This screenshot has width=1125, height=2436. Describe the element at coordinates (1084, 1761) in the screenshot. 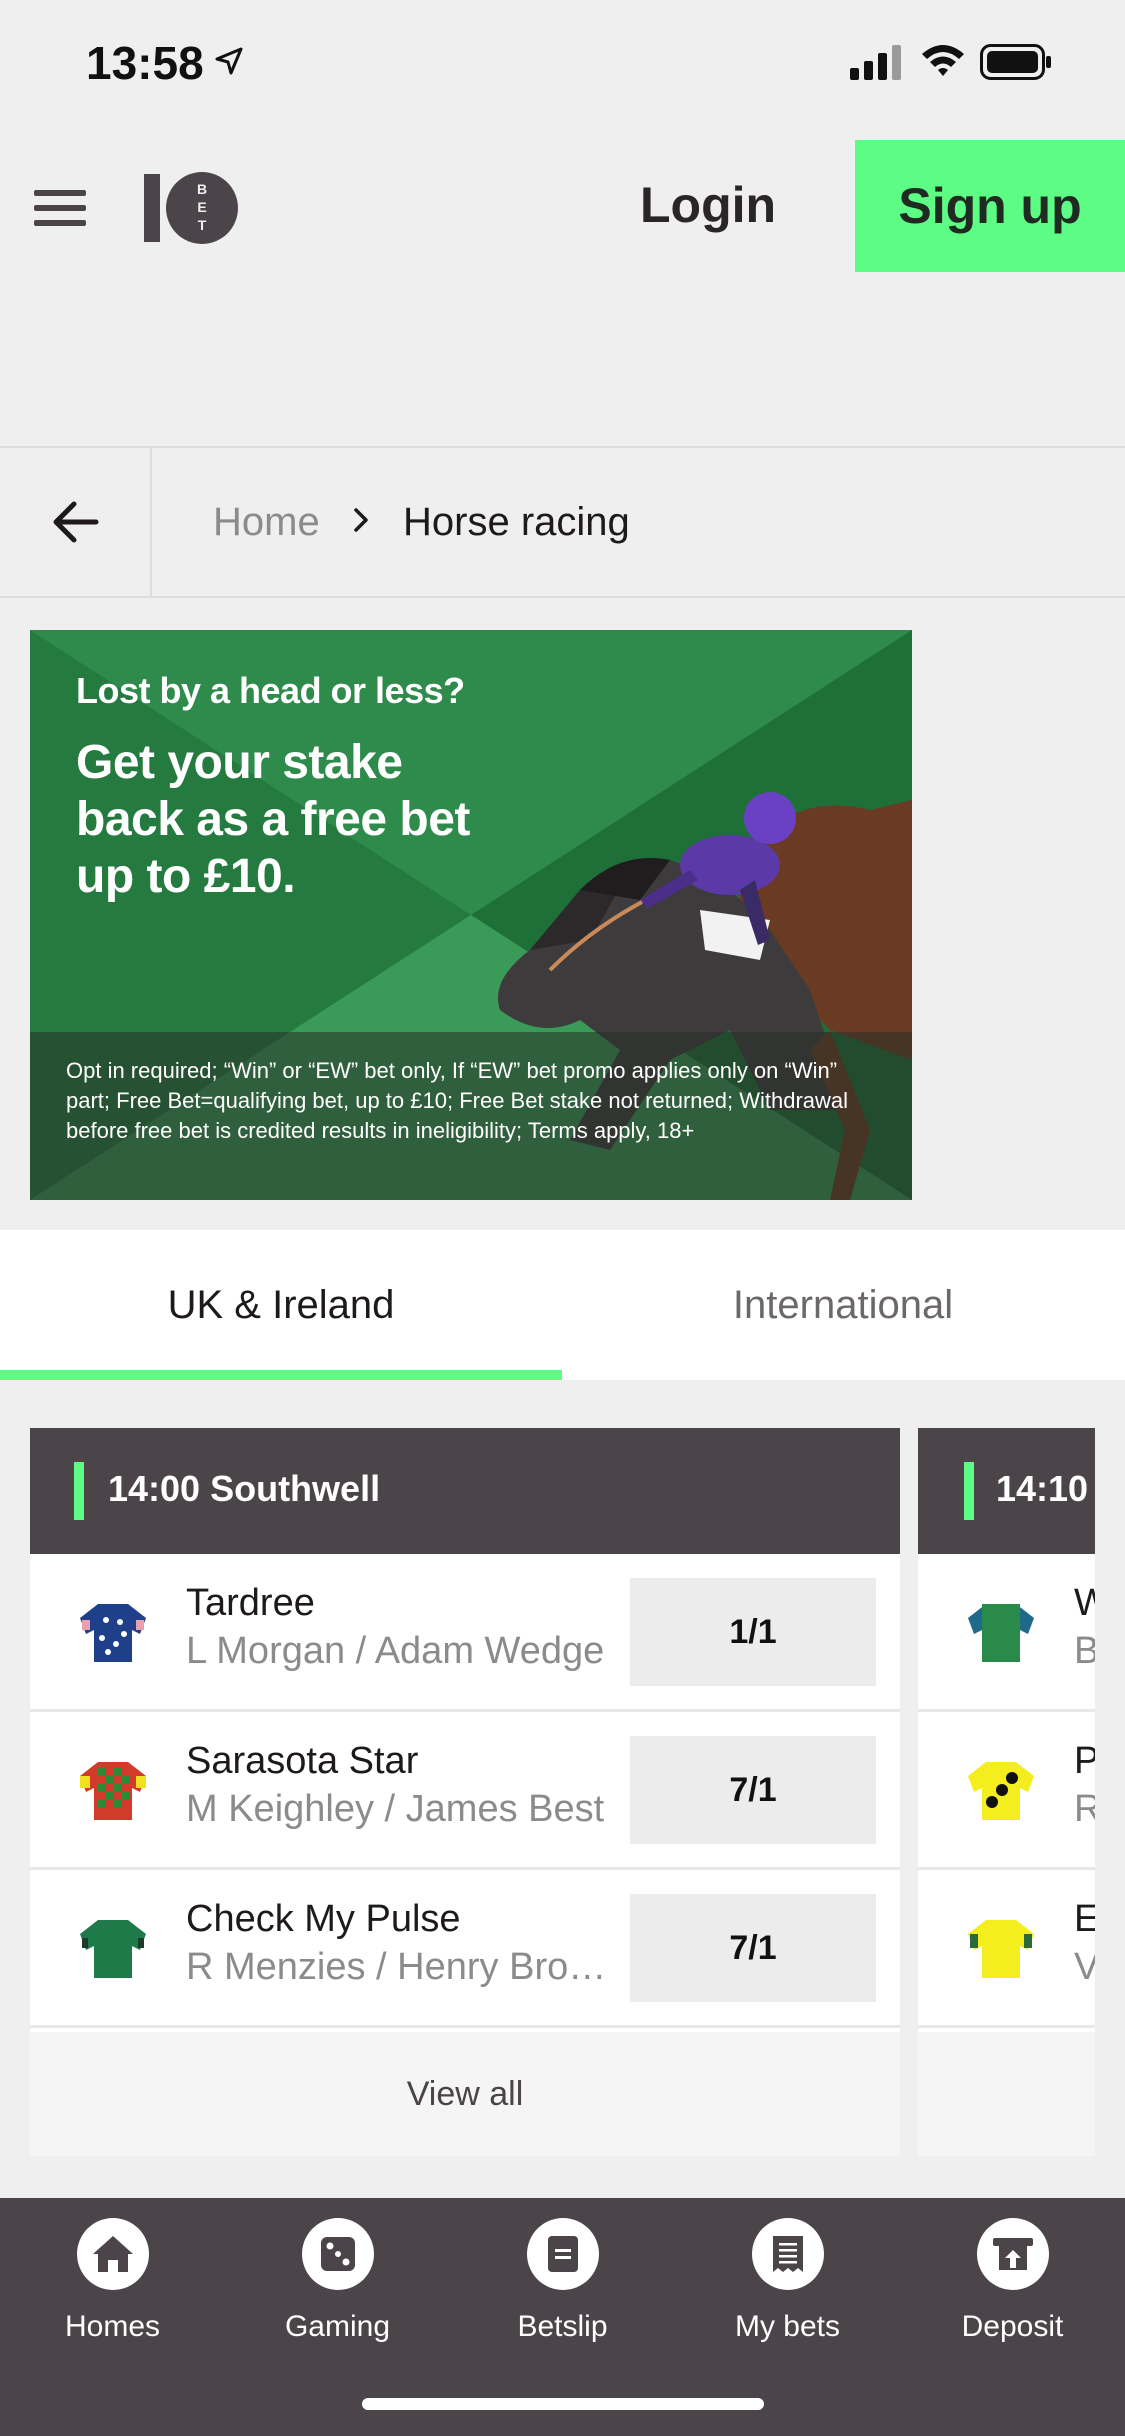

I see `runner-name: P` at that location.